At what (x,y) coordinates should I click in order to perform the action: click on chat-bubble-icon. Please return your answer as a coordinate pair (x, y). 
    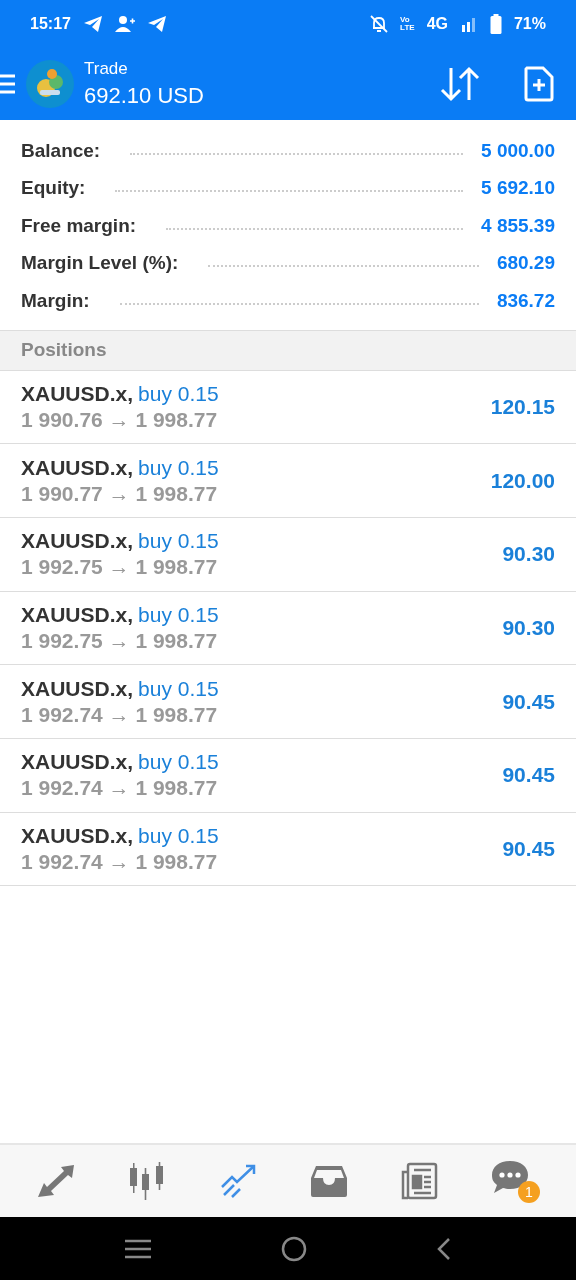
    Looking at the image, I should click on (510, 1177).